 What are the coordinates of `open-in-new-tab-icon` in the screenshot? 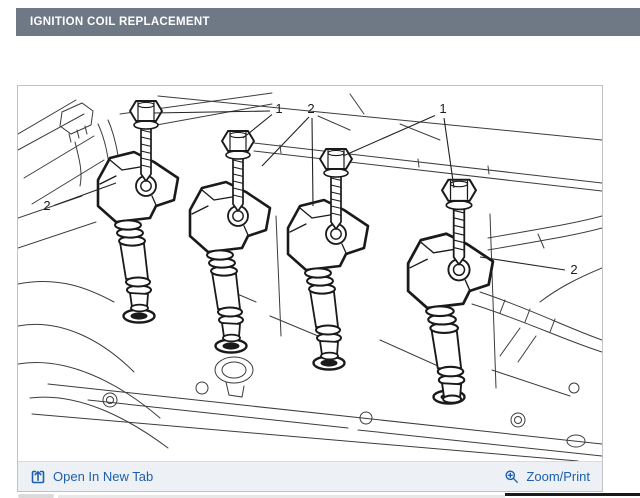 It's located at (38, 477).